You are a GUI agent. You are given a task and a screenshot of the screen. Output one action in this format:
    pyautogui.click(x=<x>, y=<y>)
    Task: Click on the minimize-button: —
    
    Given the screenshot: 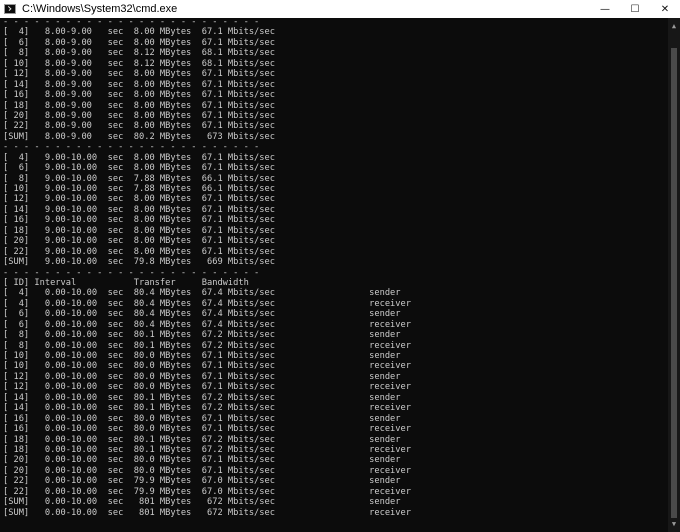 What is the action you would take?
    pyautogui.click(x=605, y=9)
    